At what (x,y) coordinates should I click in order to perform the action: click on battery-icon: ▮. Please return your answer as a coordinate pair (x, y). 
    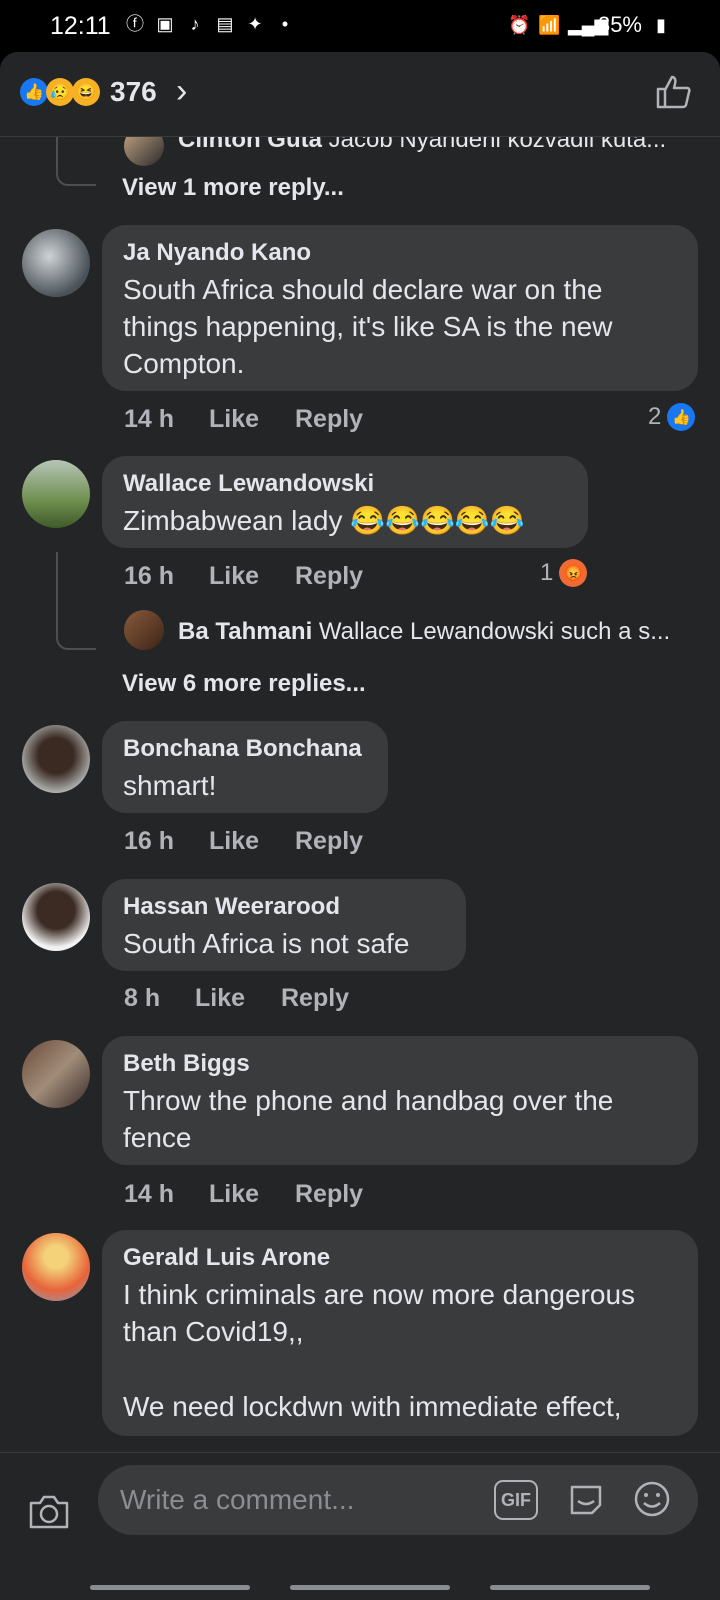
    Looking at the image, I should click on (661, 25).